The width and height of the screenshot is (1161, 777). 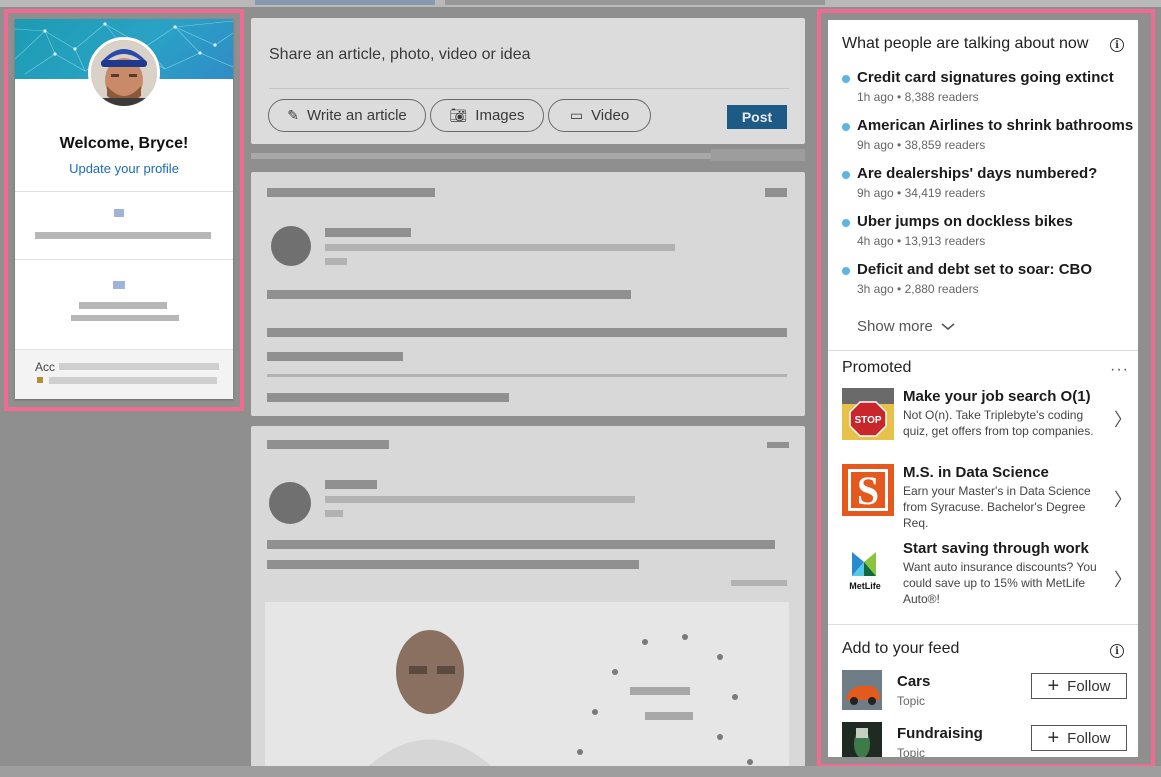 What do you see at coordinates (913, 681) in the screenshot?
I see `topic-name: Cars` at bounding box center [913, 681].